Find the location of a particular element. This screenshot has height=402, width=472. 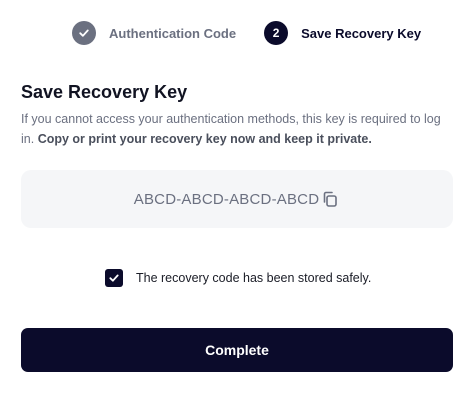

step-number-badge: 2 is located at coordinates (276, 33).